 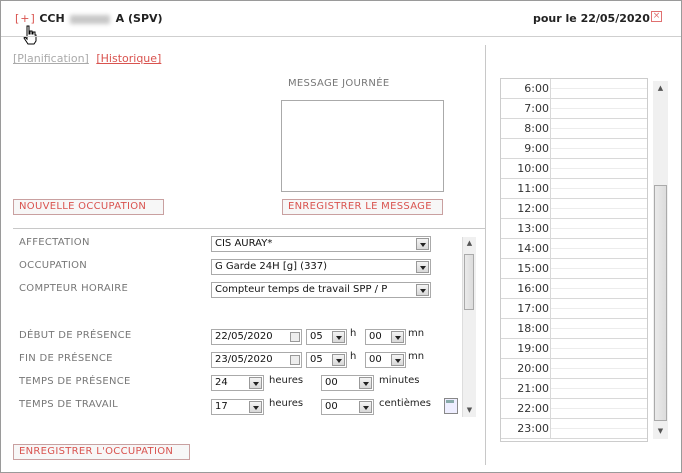 What do you see at coordinates (128, 58) in the screenshot?
I see `tab-historique: [Historique]` at bounding box center [128, 58].